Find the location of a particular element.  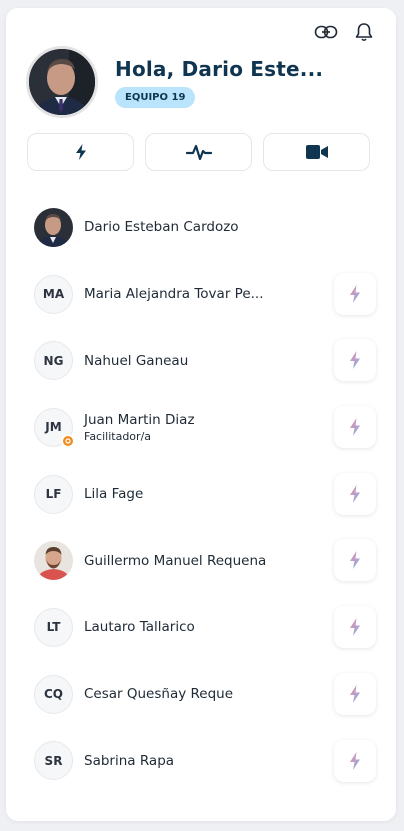

list-item: LF Lila Fage is located at coordinates (205, 494).